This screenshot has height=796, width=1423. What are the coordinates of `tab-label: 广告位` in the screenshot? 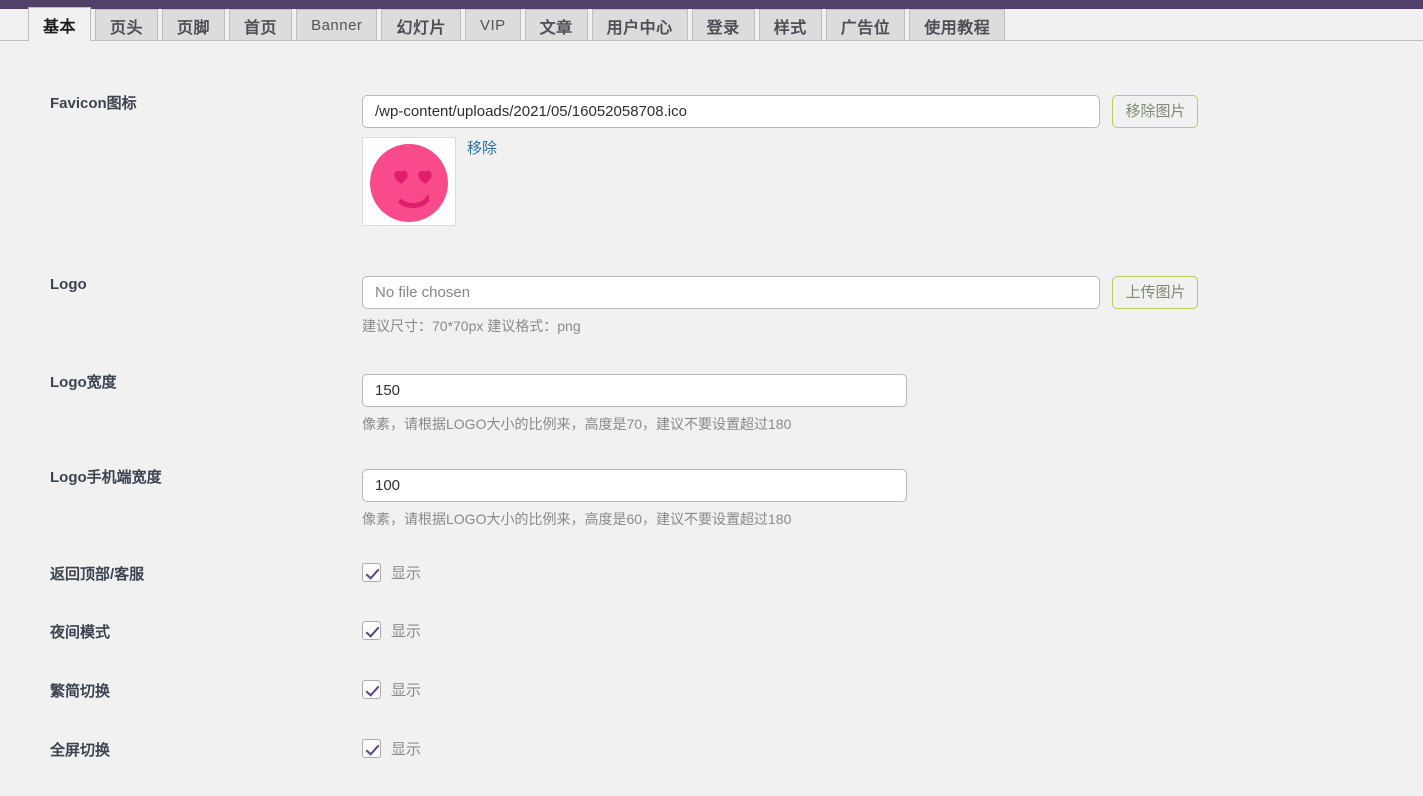 It's located at (865, 28).